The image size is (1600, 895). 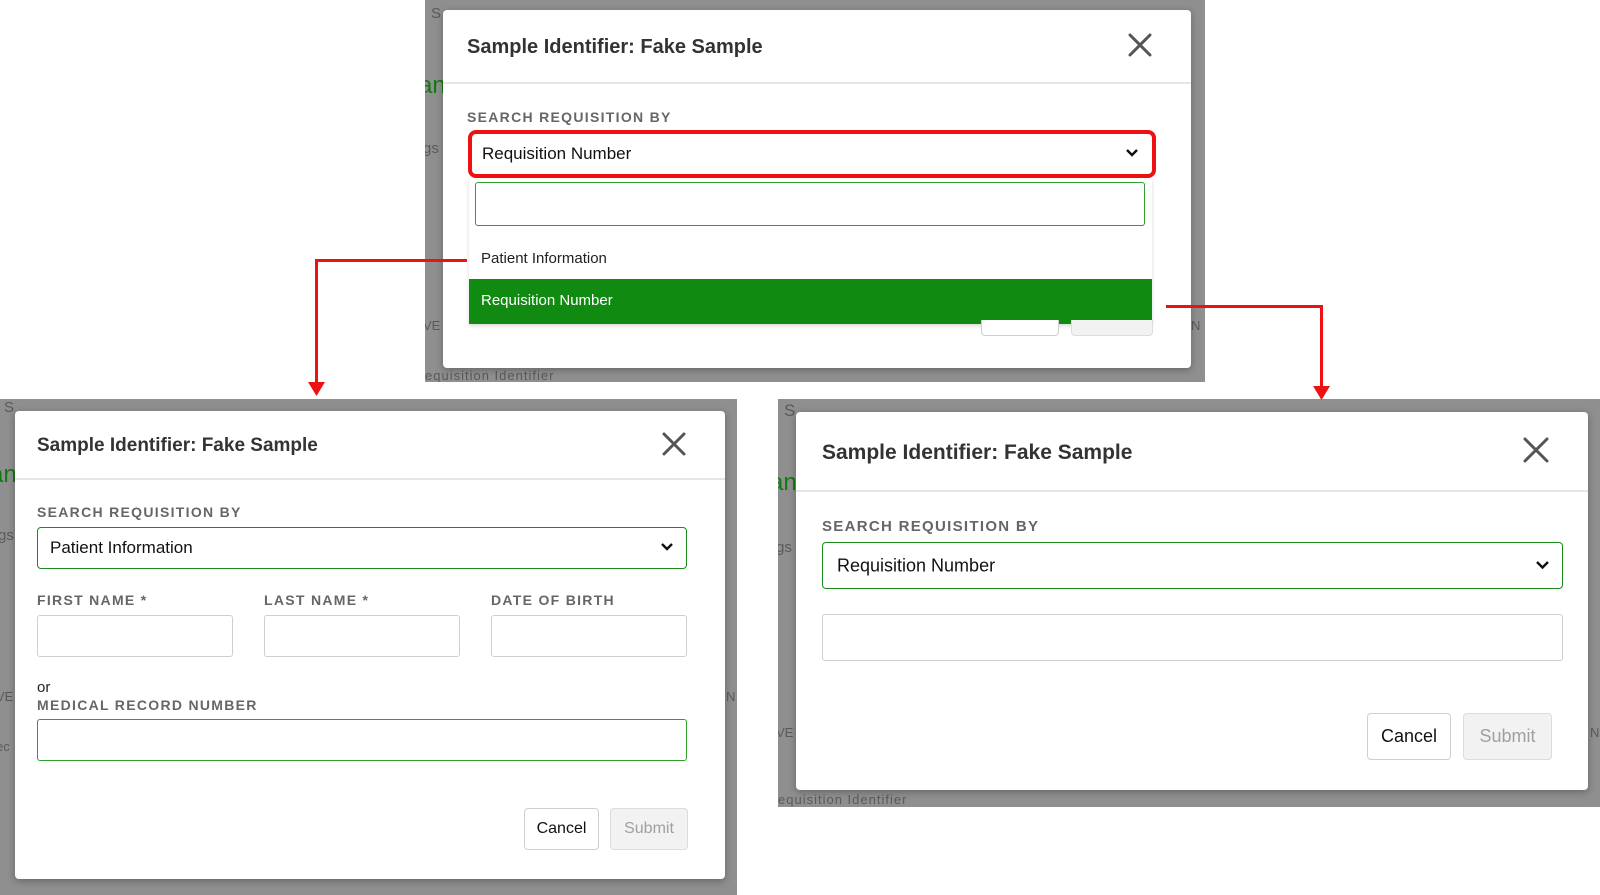 I want to click on dropdown-search-input, so click(x=810, y=204).